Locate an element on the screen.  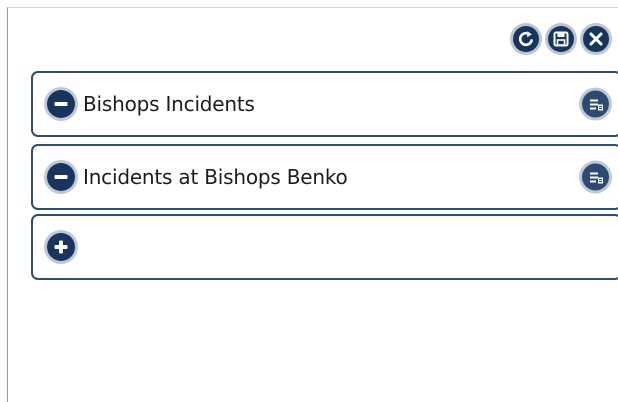
panel-toolbar is located at coordinates (561, 39).